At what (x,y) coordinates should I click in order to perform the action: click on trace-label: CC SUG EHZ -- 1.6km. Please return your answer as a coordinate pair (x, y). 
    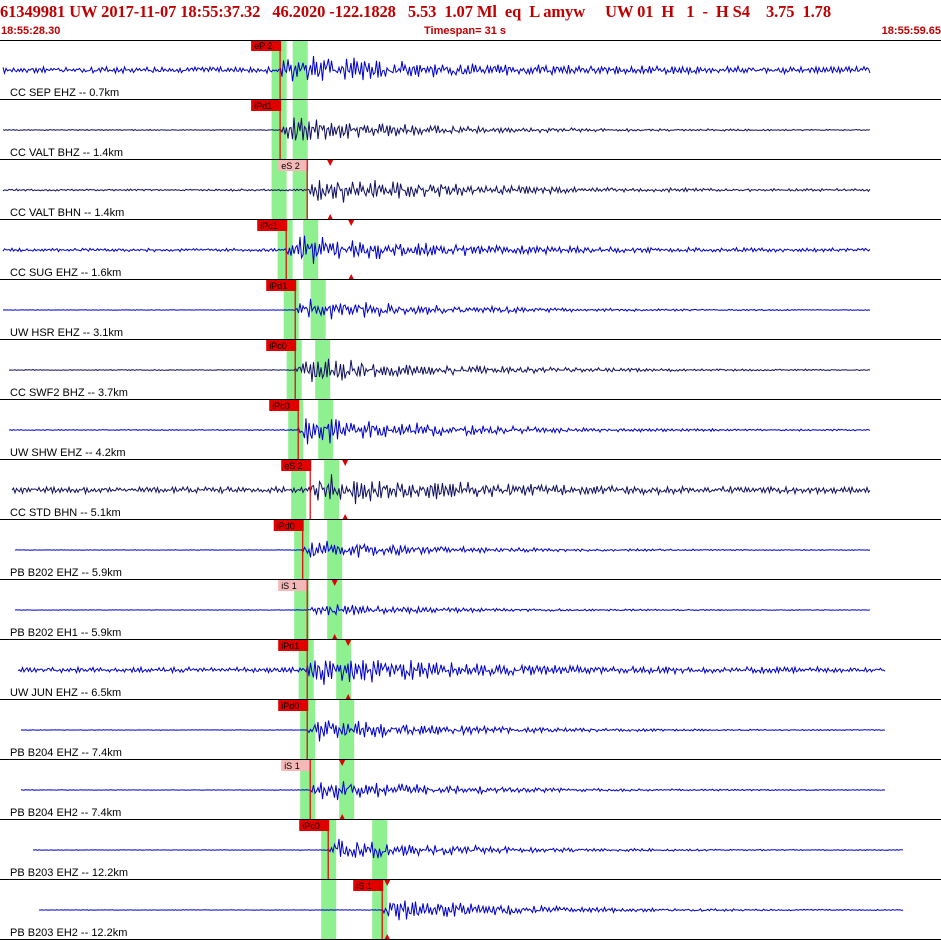
    Looking at the image, I should click on (66, 273).